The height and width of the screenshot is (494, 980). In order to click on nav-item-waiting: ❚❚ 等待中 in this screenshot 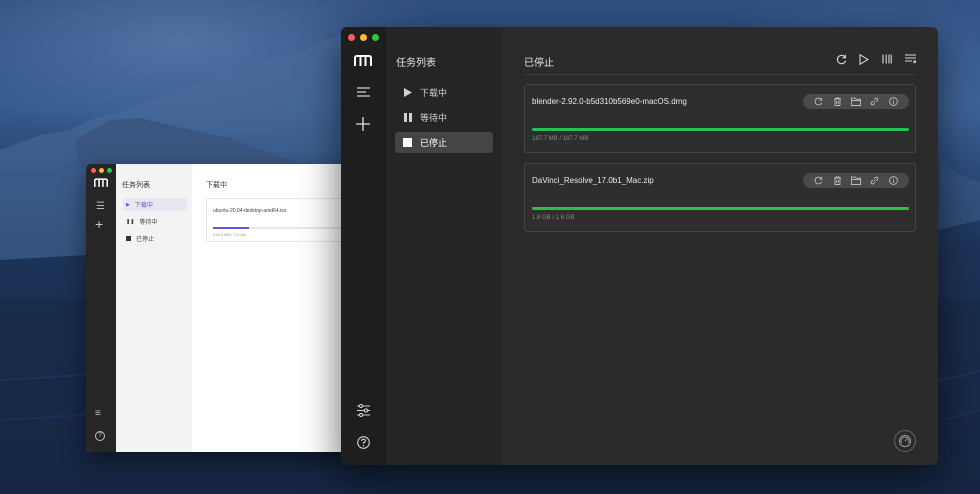, I will do `click(155, 221)`.